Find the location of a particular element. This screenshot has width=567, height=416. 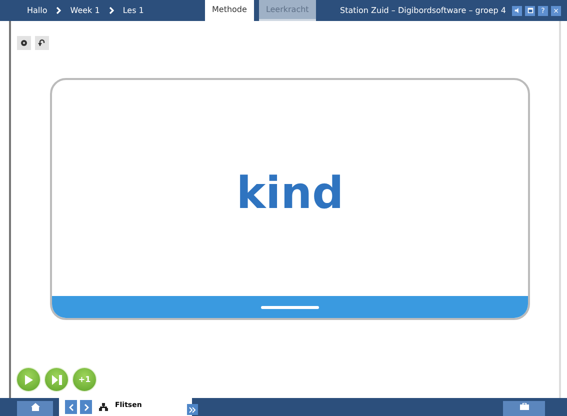

expand-button is located at coordinates (192, 409).